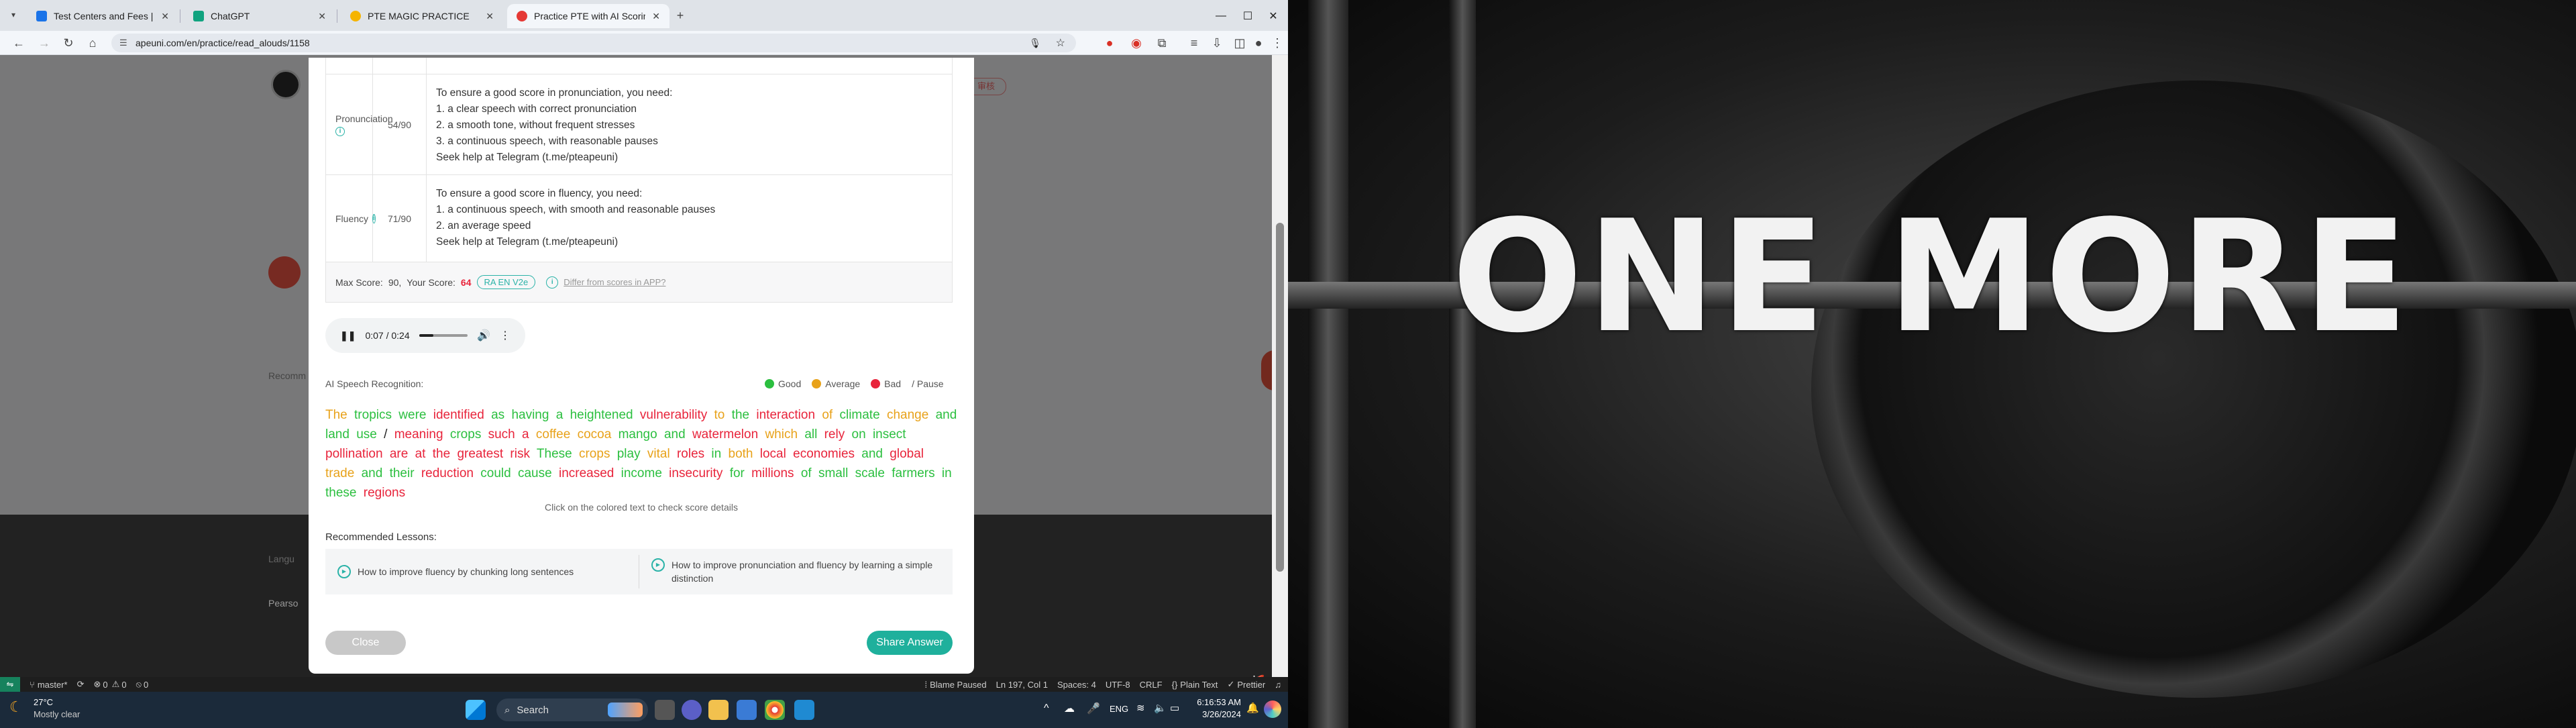 The image size is (2576, 728). What do you see at coordinates (81, 685) in the screenshot?
I see `sync-icon: ⟳` at bounding box center [81, 685].